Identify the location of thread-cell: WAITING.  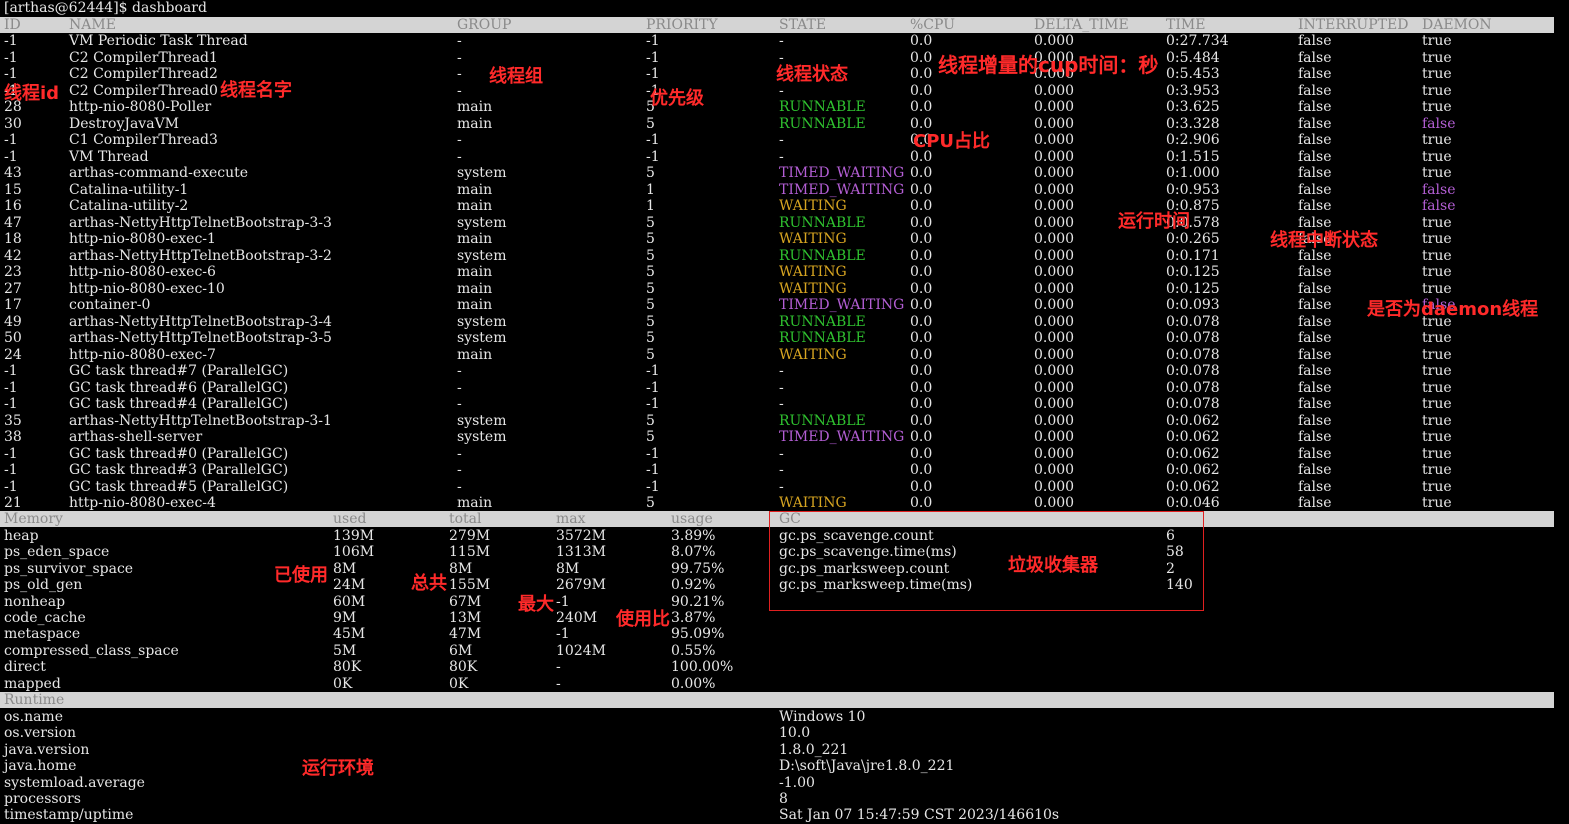
(813, 239).